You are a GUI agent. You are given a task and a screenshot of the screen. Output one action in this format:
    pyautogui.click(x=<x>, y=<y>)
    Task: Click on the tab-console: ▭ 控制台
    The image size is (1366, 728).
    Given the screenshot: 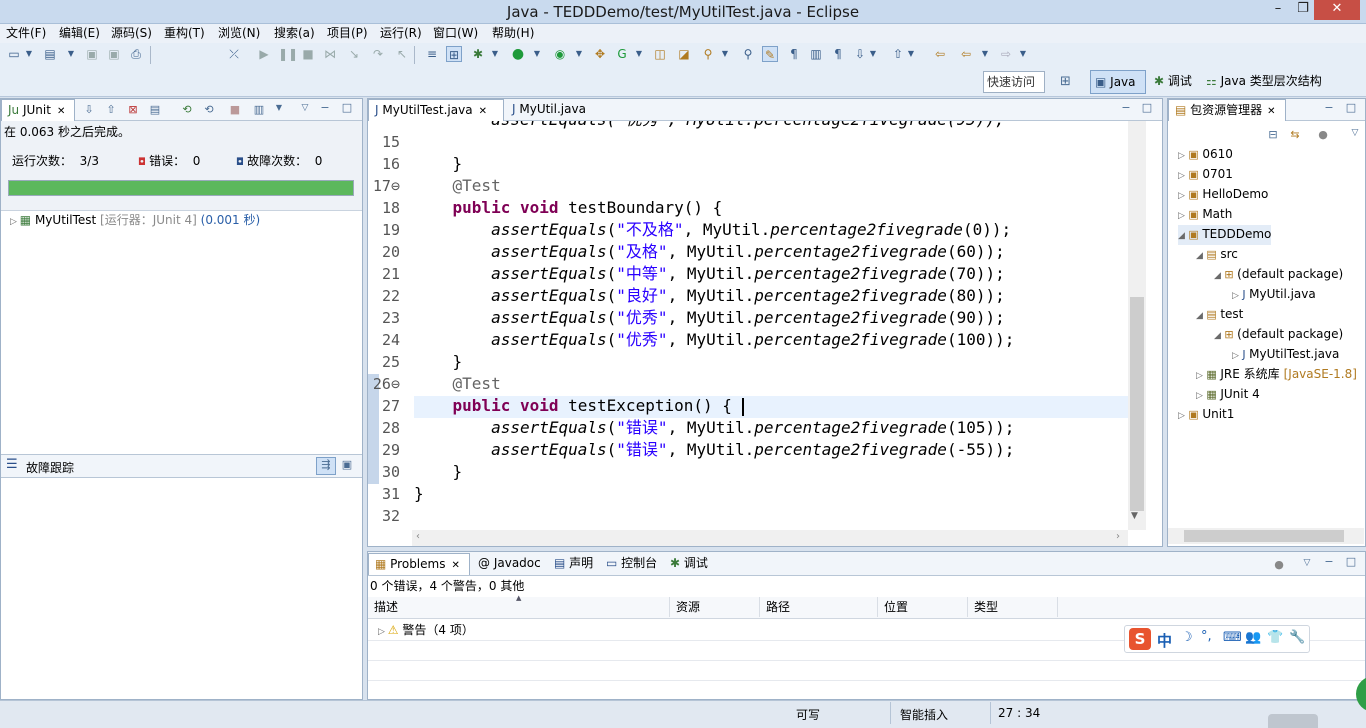 What is the action you would take?
    pyautogui.click(x=631, y=564)
    